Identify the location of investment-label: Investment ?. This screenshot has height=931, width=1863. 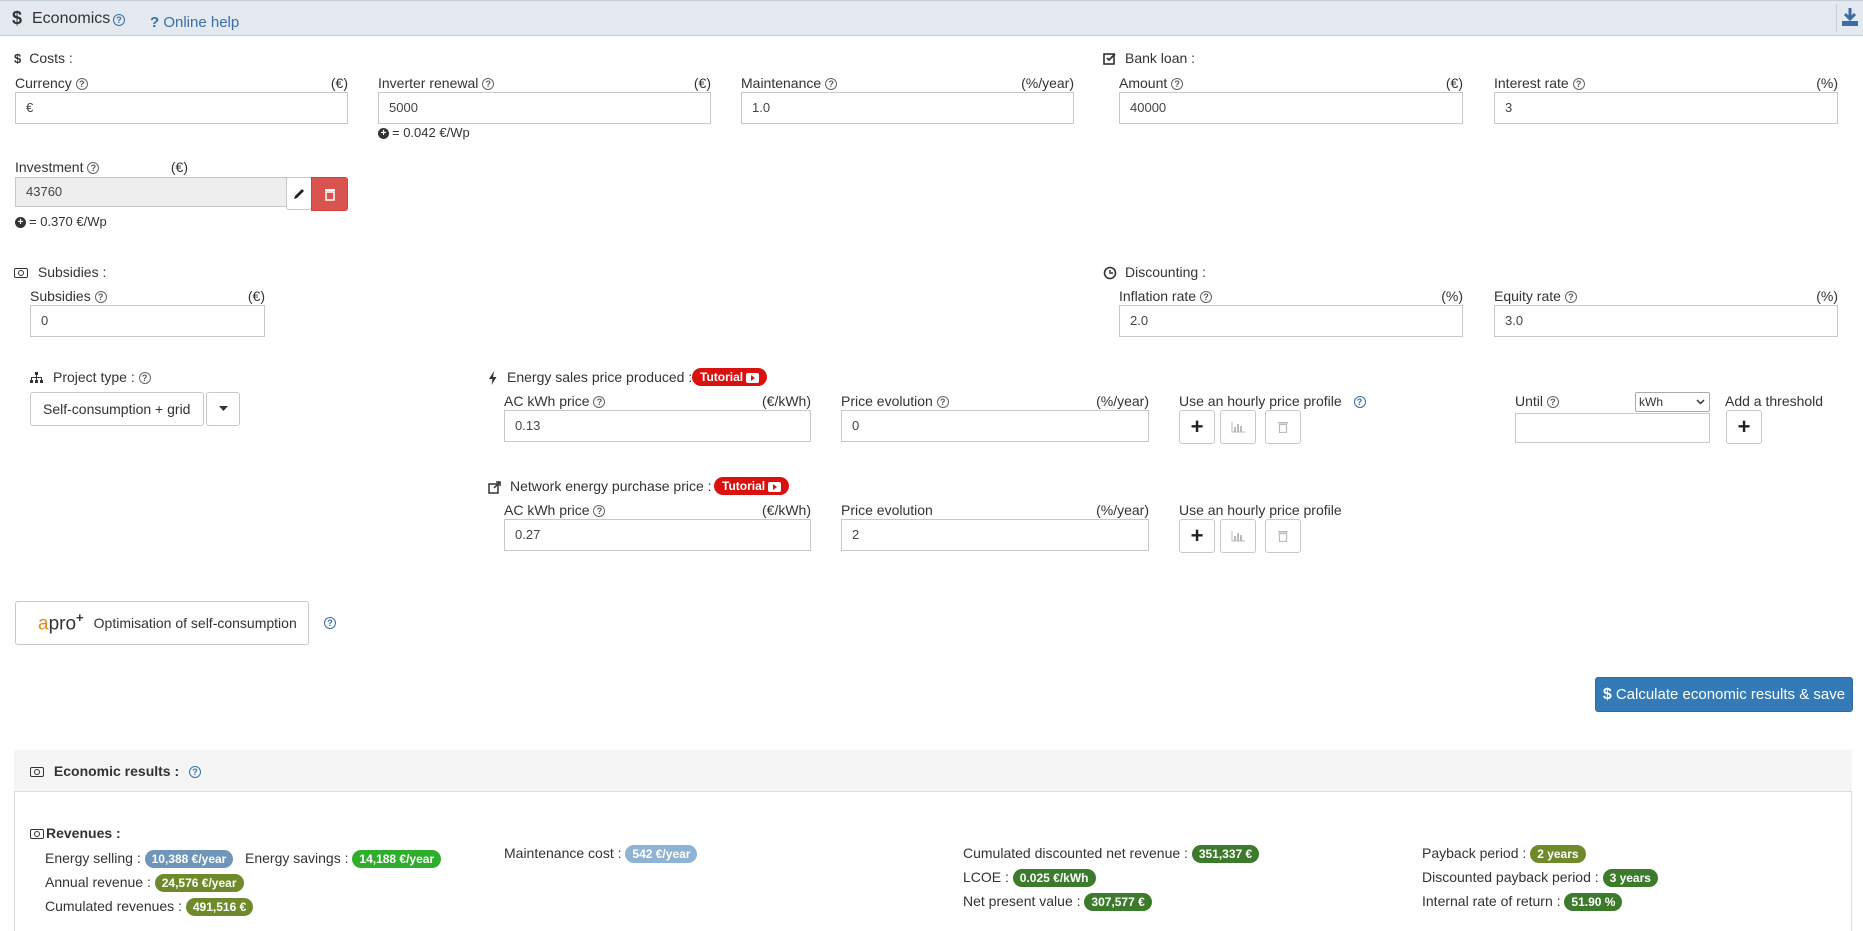
(57, 167).